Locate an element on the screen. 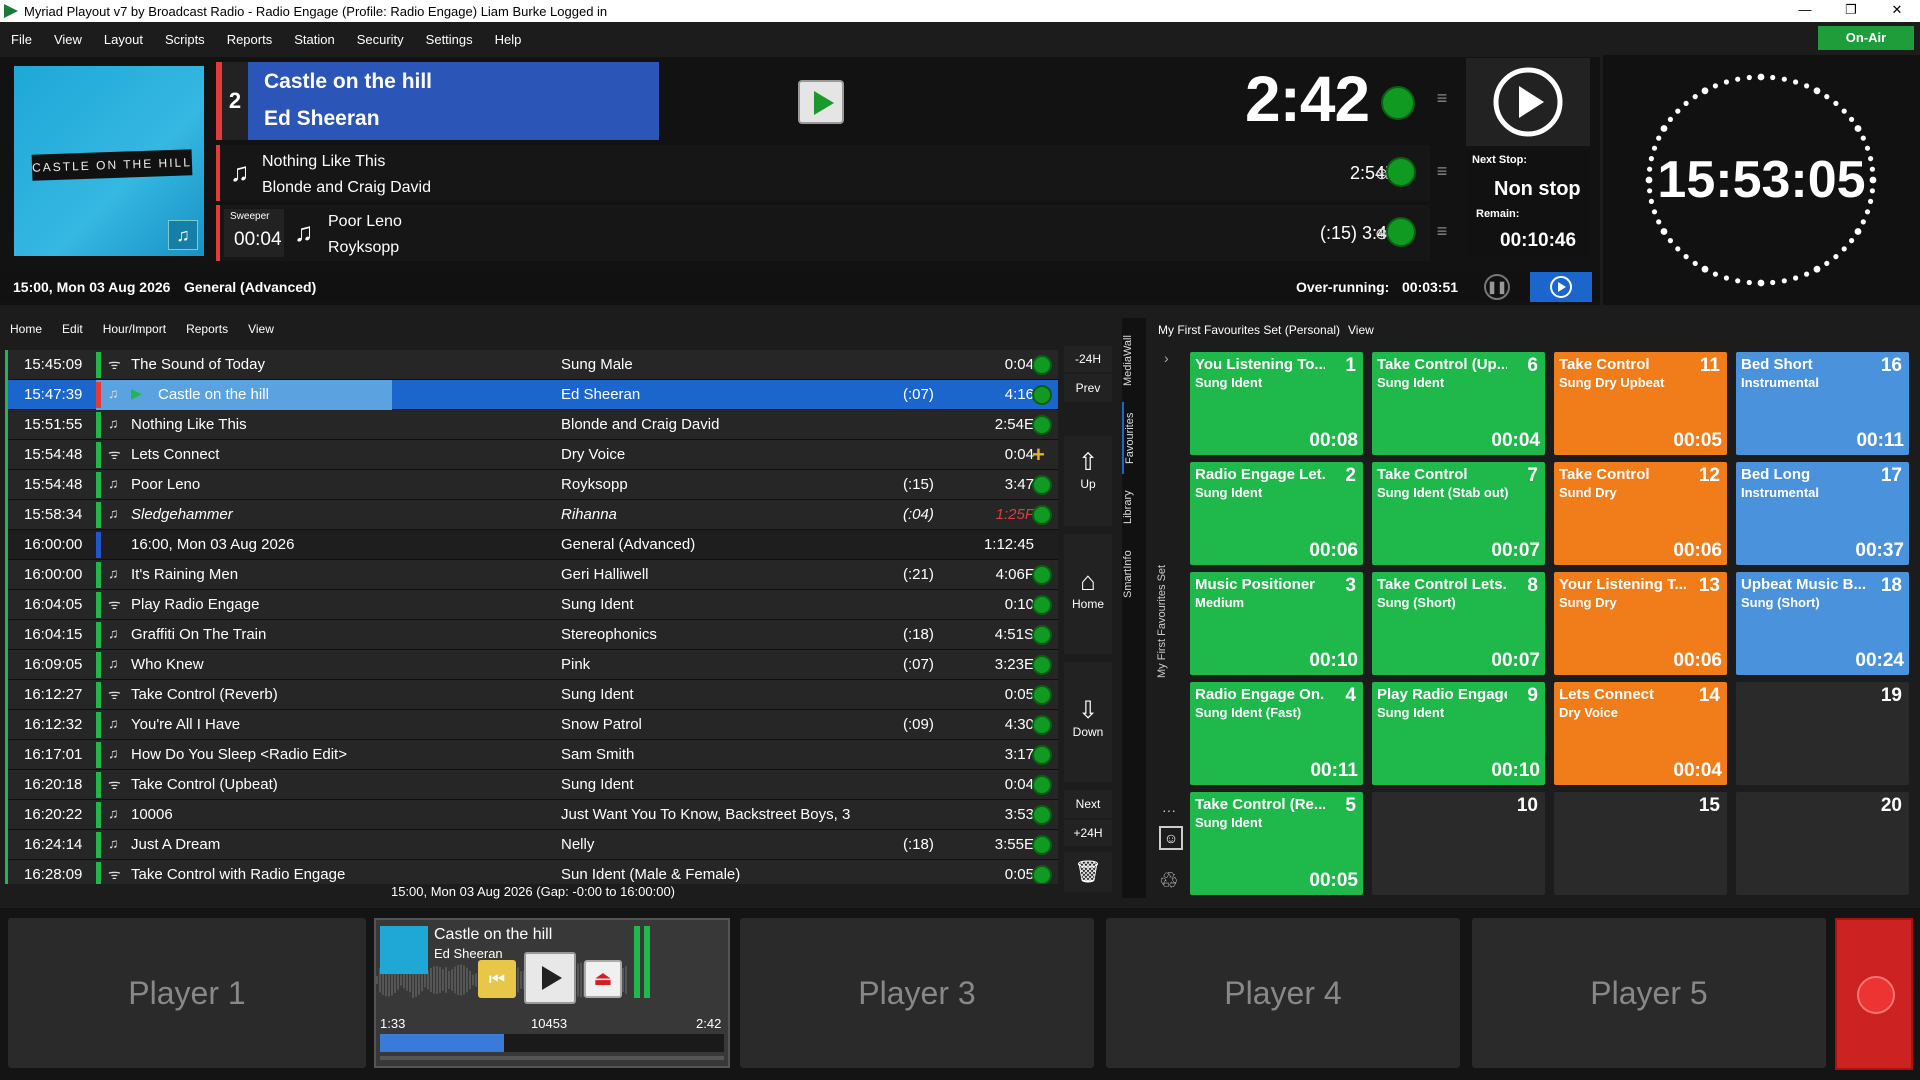 This screenshot has height=1080, width=1920. cart-tile-10: 10 is located at coordinates (1458, 843).